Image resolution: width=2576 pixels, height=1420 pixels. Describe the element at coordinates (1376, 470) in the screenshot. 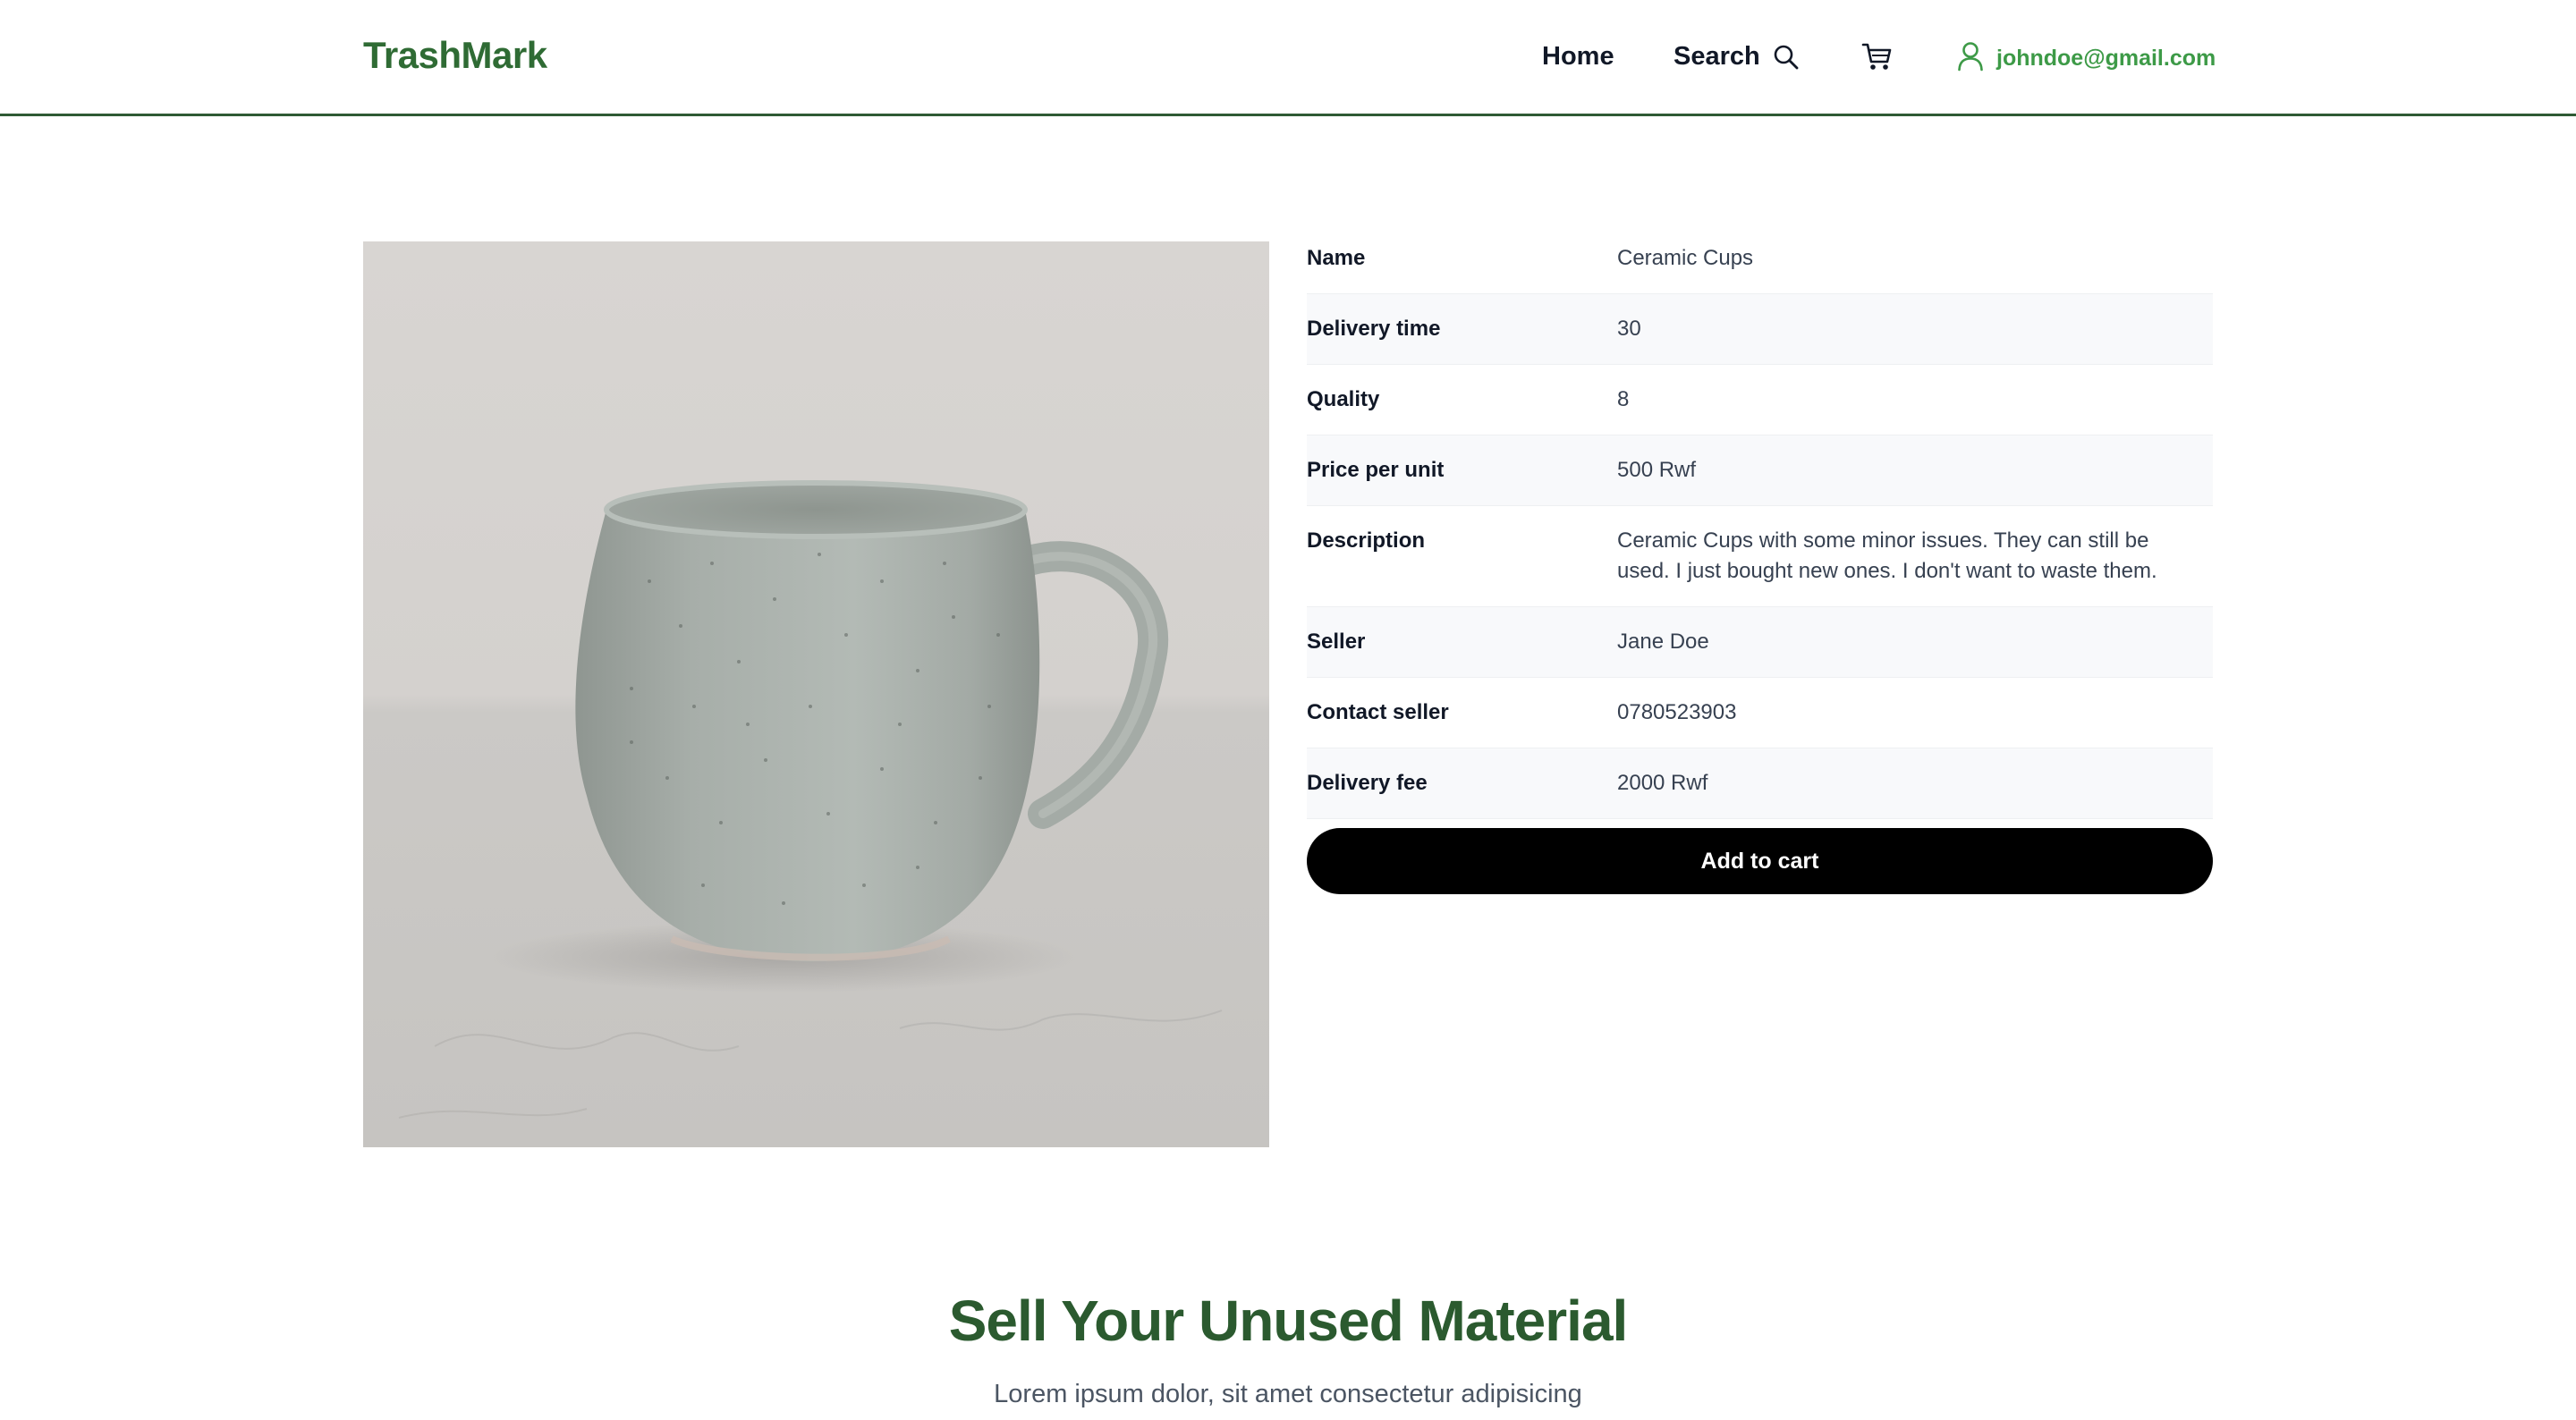

I see `detail-label: Price per unit` at that location.